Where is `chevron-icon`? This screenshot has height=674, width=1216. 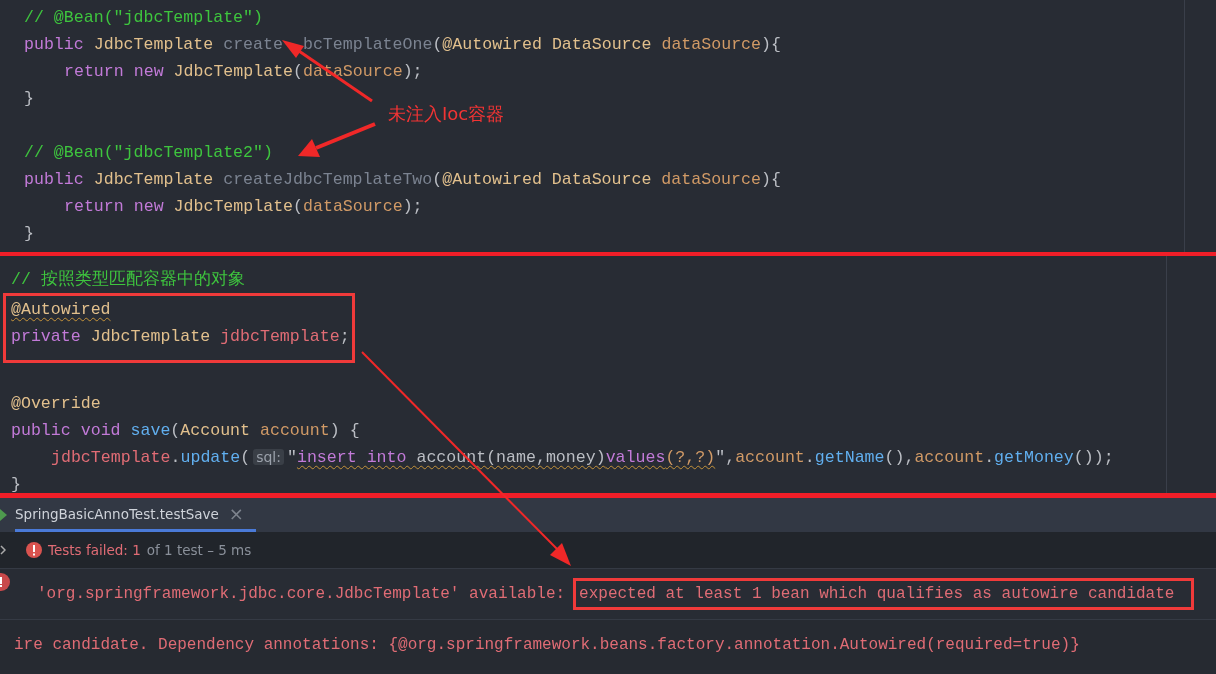
chevron-icon is located at coordinates (3, 550).